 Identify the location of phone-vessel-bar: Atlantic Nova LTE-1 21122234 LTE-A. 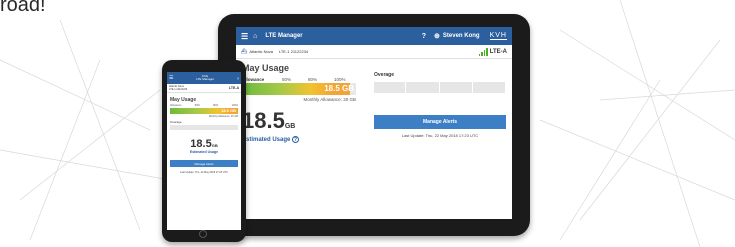
(204, 88).